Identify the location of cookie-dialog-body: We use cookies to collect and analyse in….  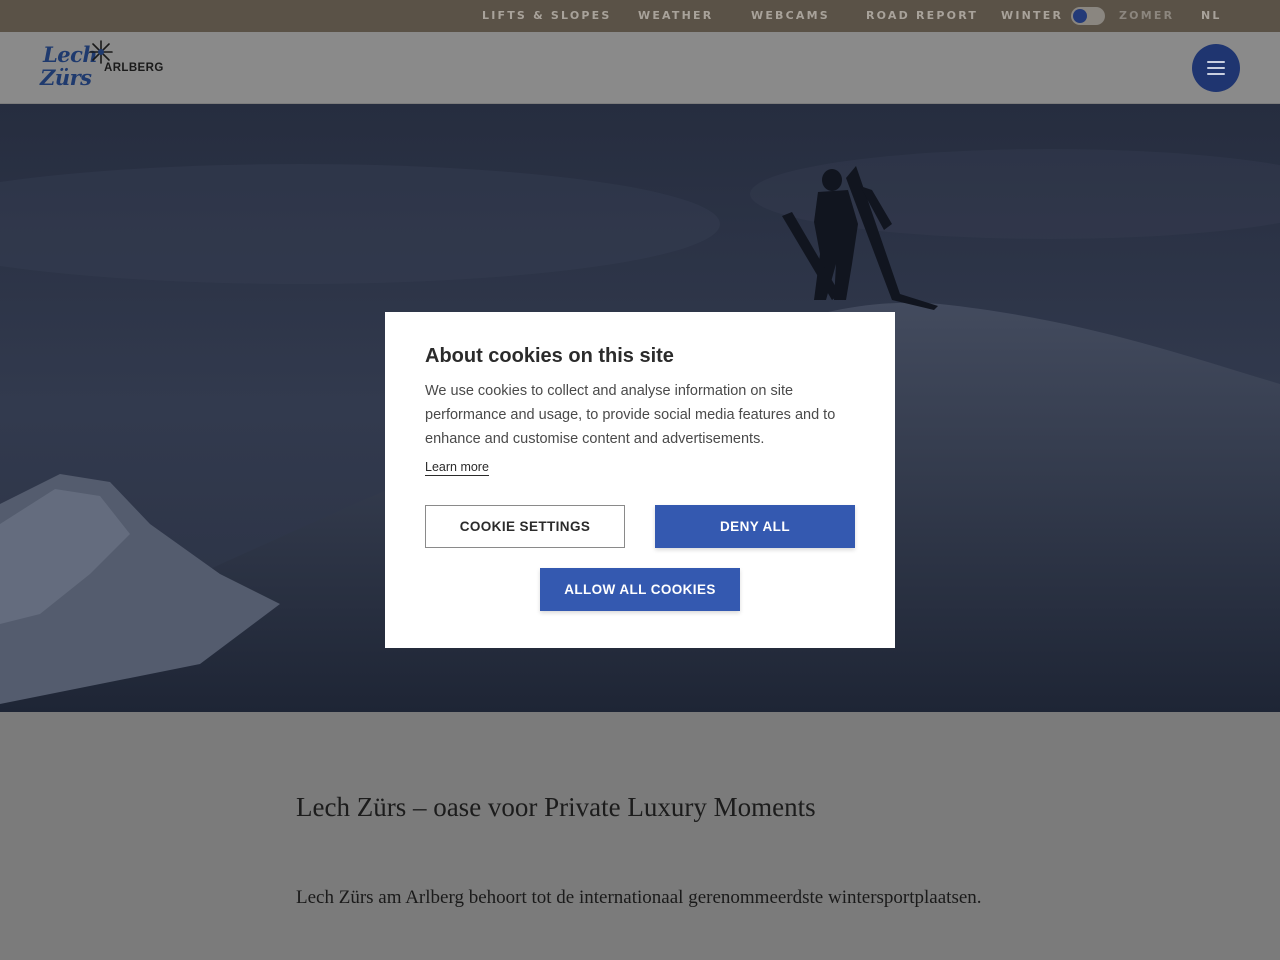
(630, 415).